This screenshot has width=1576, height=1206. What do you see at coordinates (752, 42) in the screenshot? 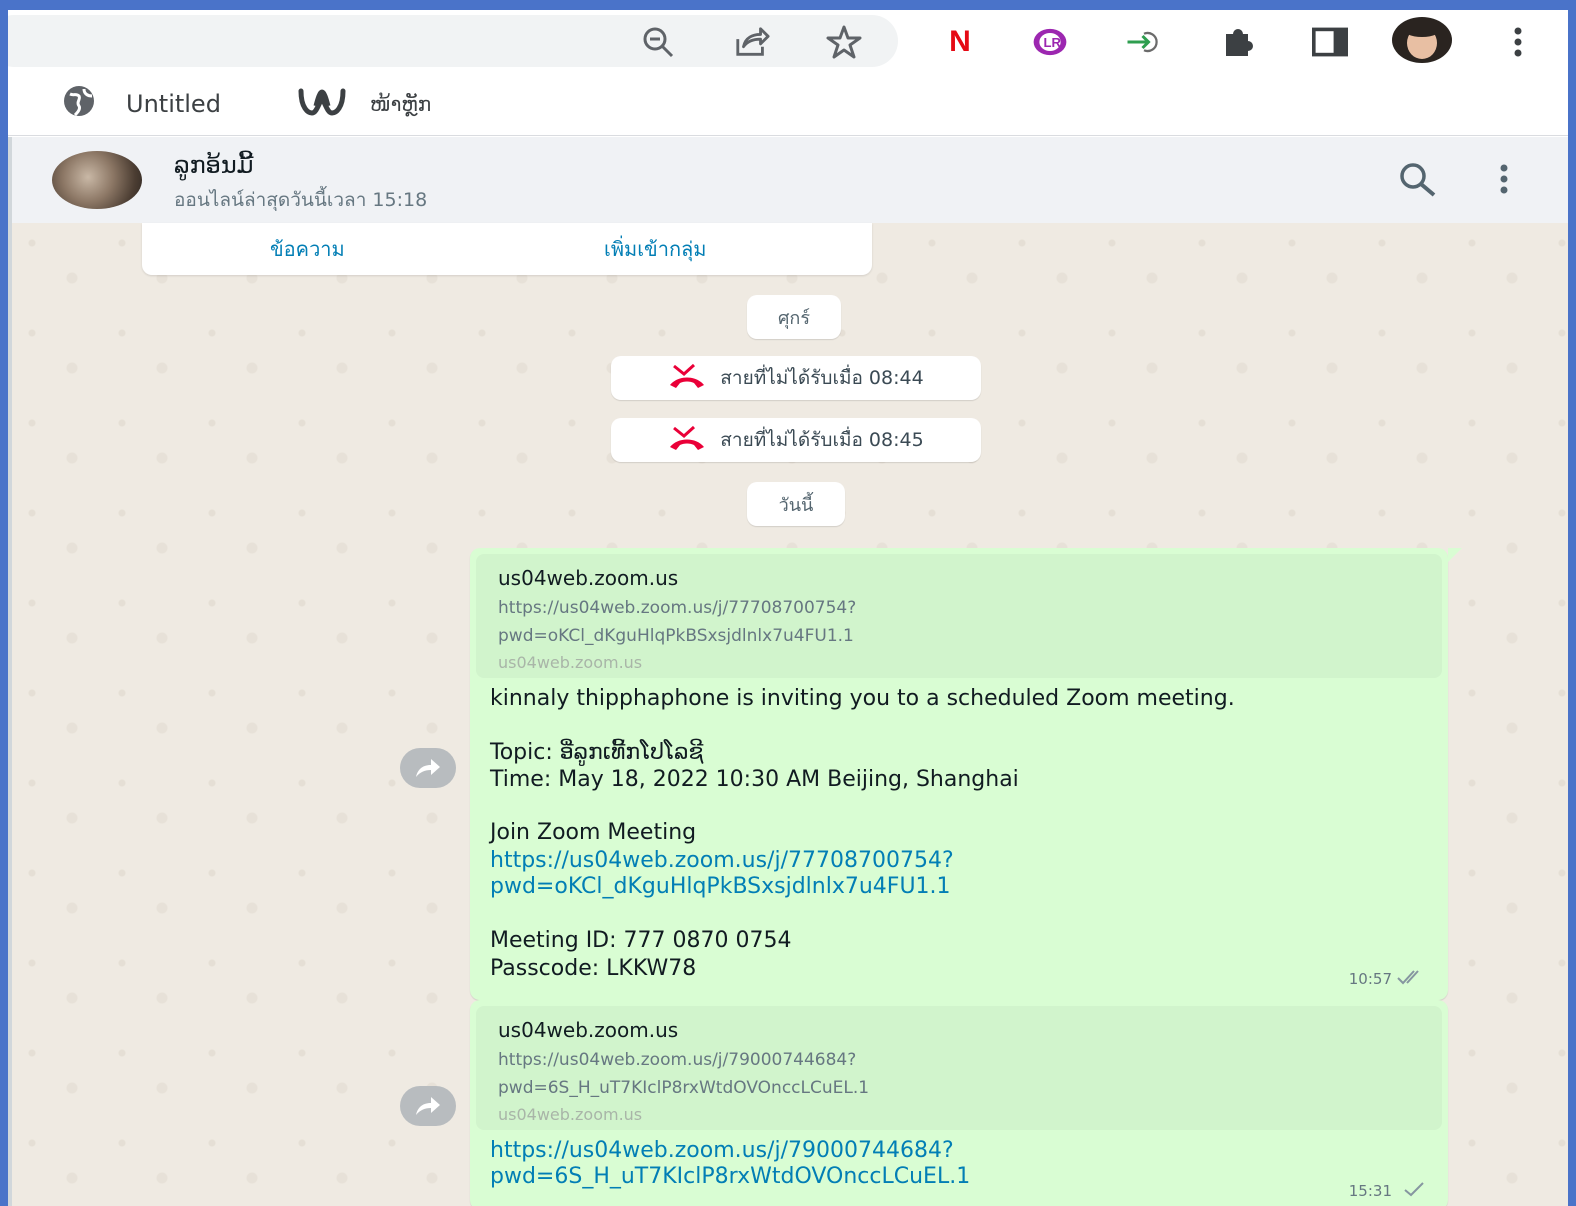
I see `share-icon` at bounding box center [752, 42].